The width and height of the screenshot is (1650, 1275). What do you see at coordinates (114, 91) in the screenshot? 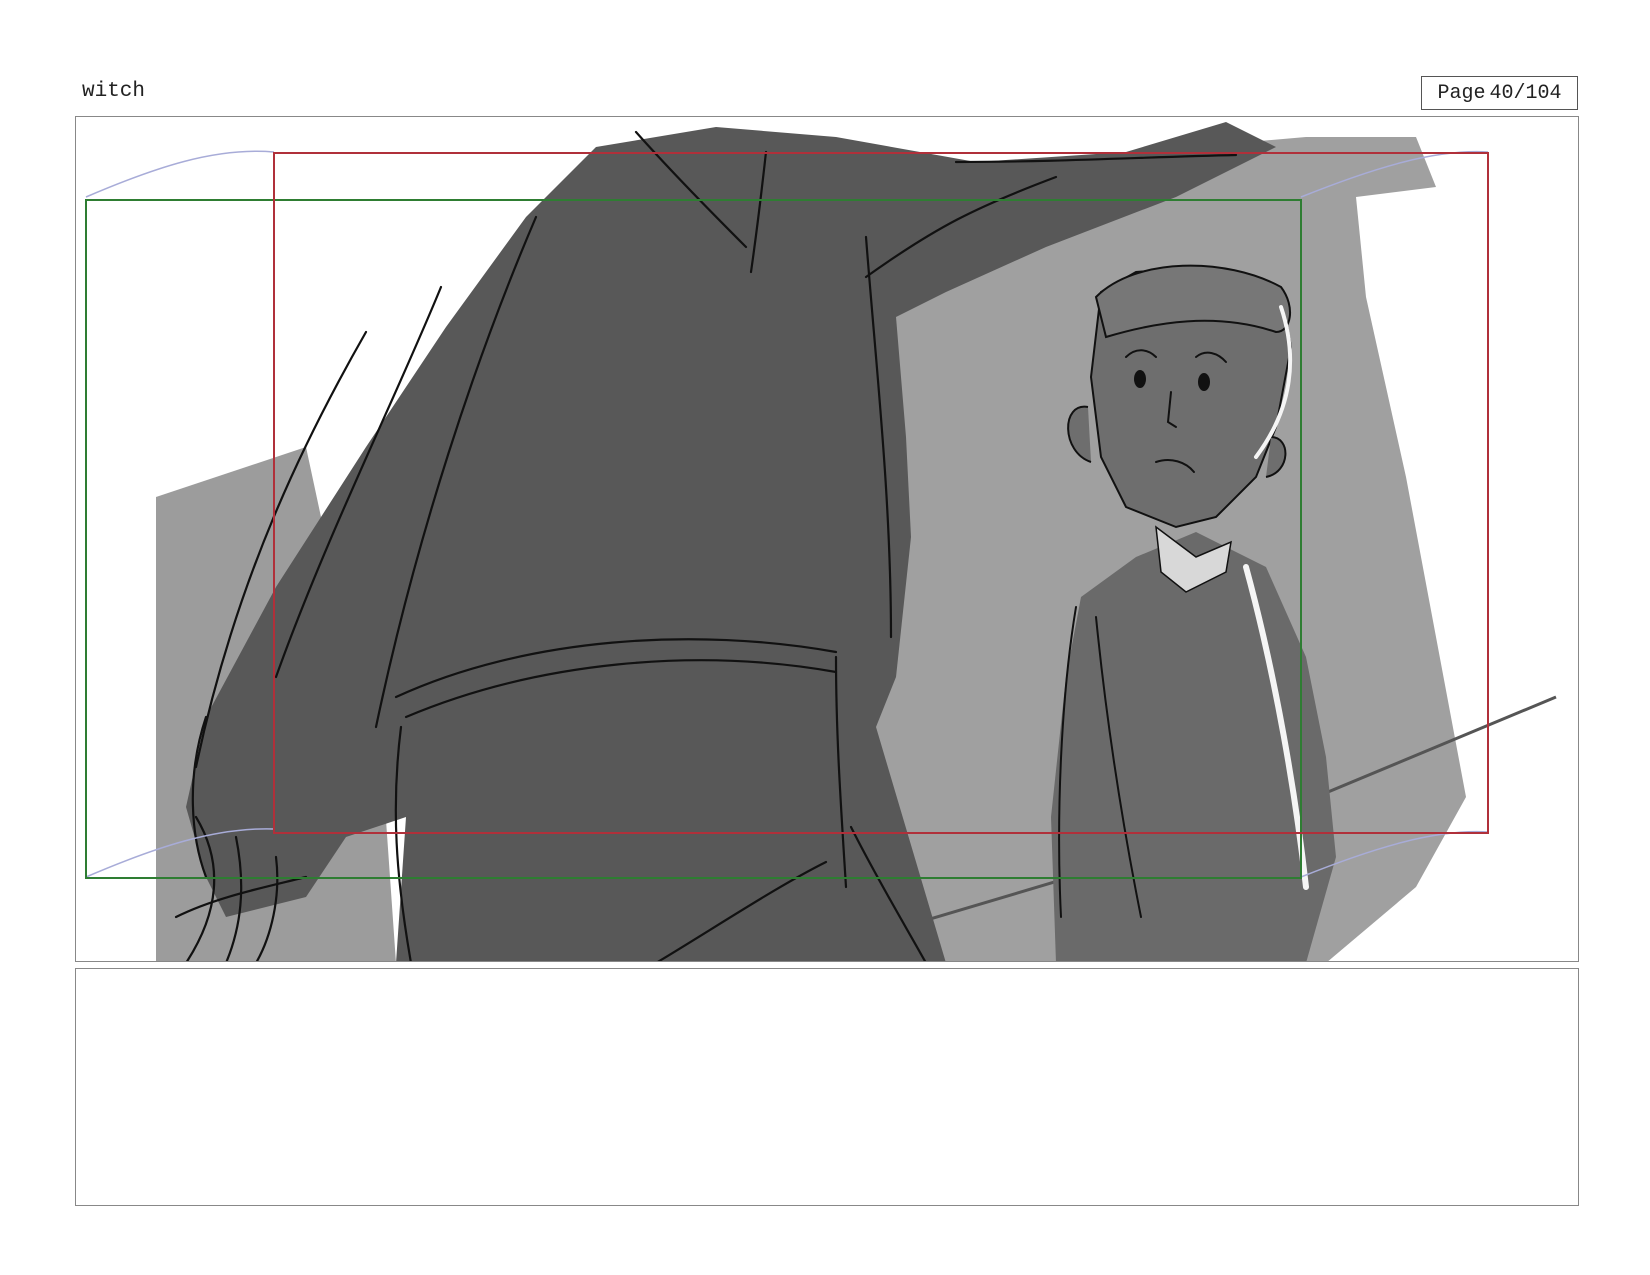
I see `project-title: witch` at bounding box center [114, 91].